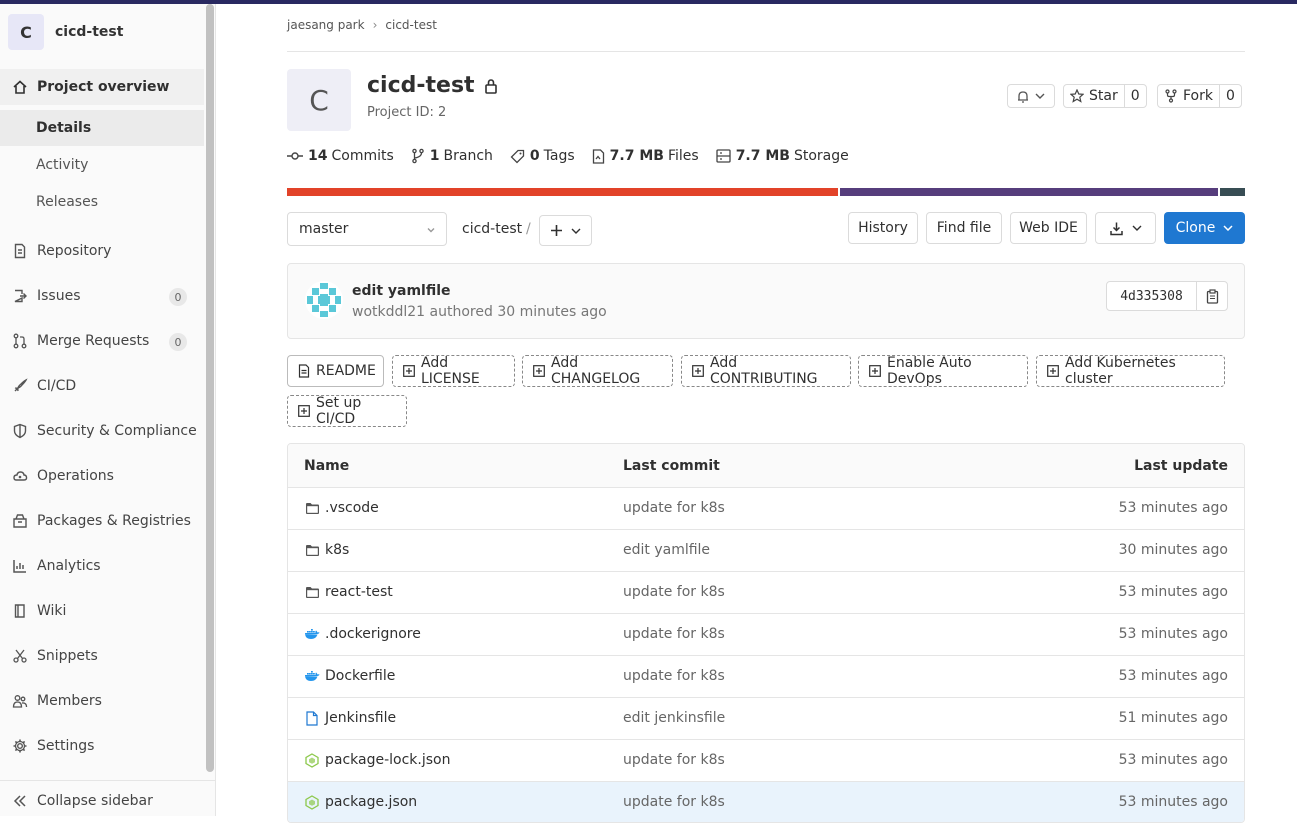 The image size is (1297, 823). I want to click on file-name-cell: .dockerignore, so click(362, 634).